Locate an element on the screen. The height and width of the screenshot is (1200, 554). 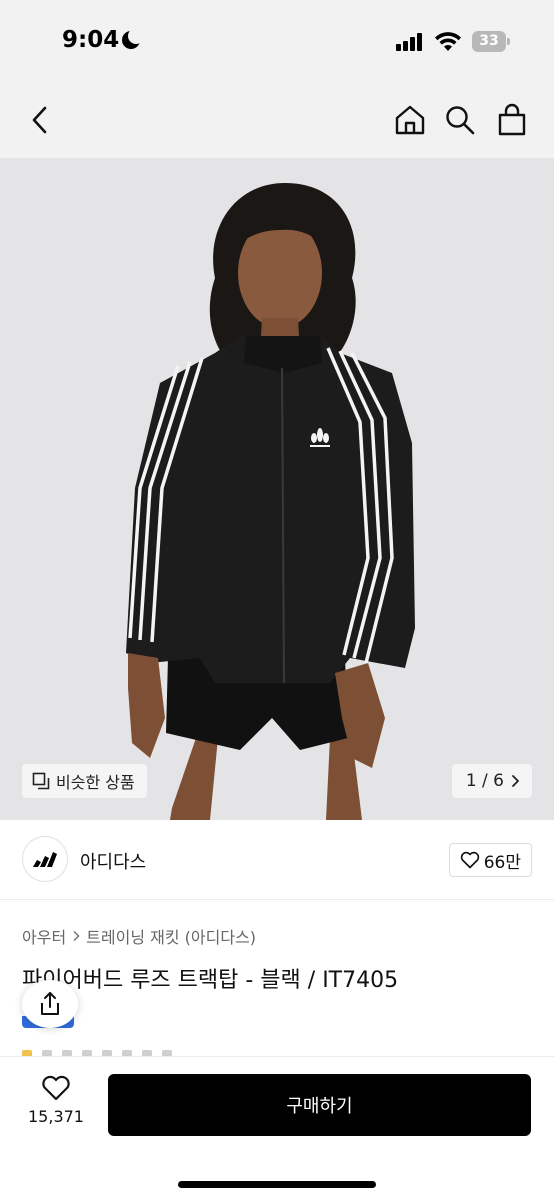
breadcrumb: 아우터 트레이닝 재킷 (아디다스) is located at coordinates (139, 936).